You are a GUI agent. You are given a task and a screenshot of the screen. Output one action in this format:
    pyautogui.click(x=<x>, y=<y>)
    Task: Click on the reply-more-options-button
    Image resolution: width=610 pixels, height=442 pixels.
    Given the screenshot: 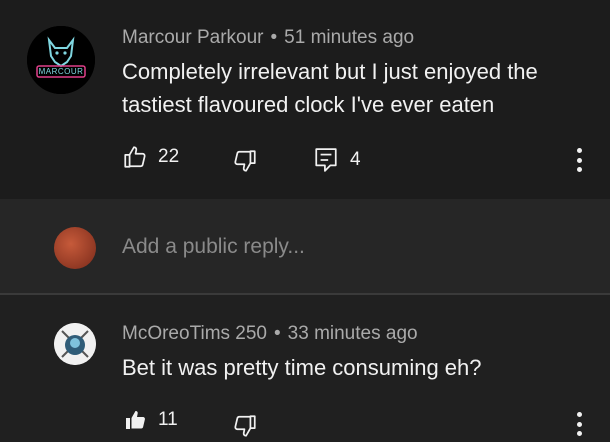 What is the action you would take?
    pyautogui.click(x=579, y=424)
    